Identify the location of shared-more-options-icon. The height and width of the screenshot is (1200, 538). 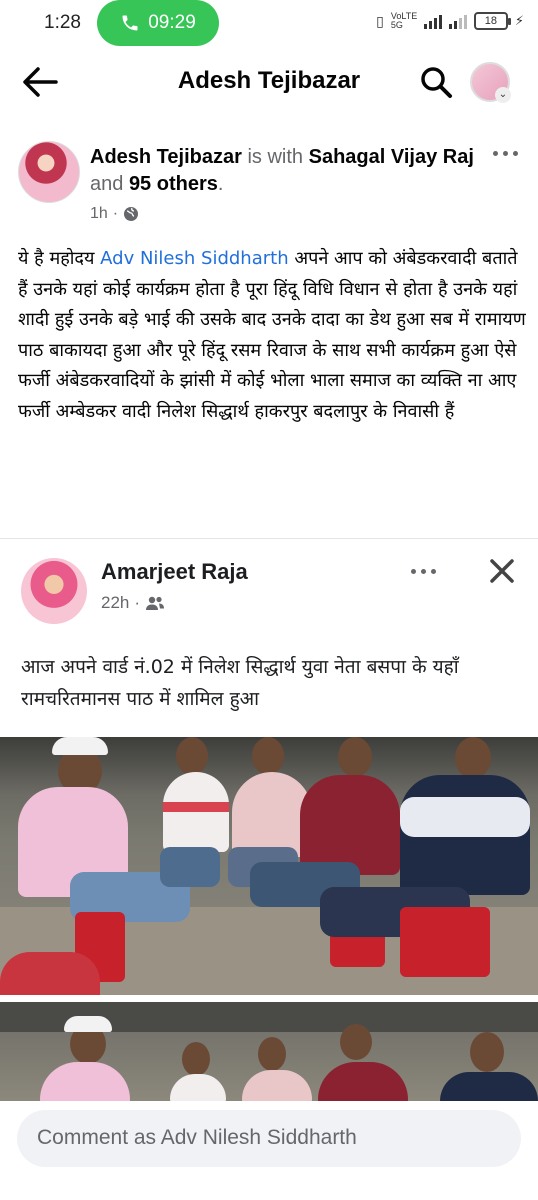
(423, 571).